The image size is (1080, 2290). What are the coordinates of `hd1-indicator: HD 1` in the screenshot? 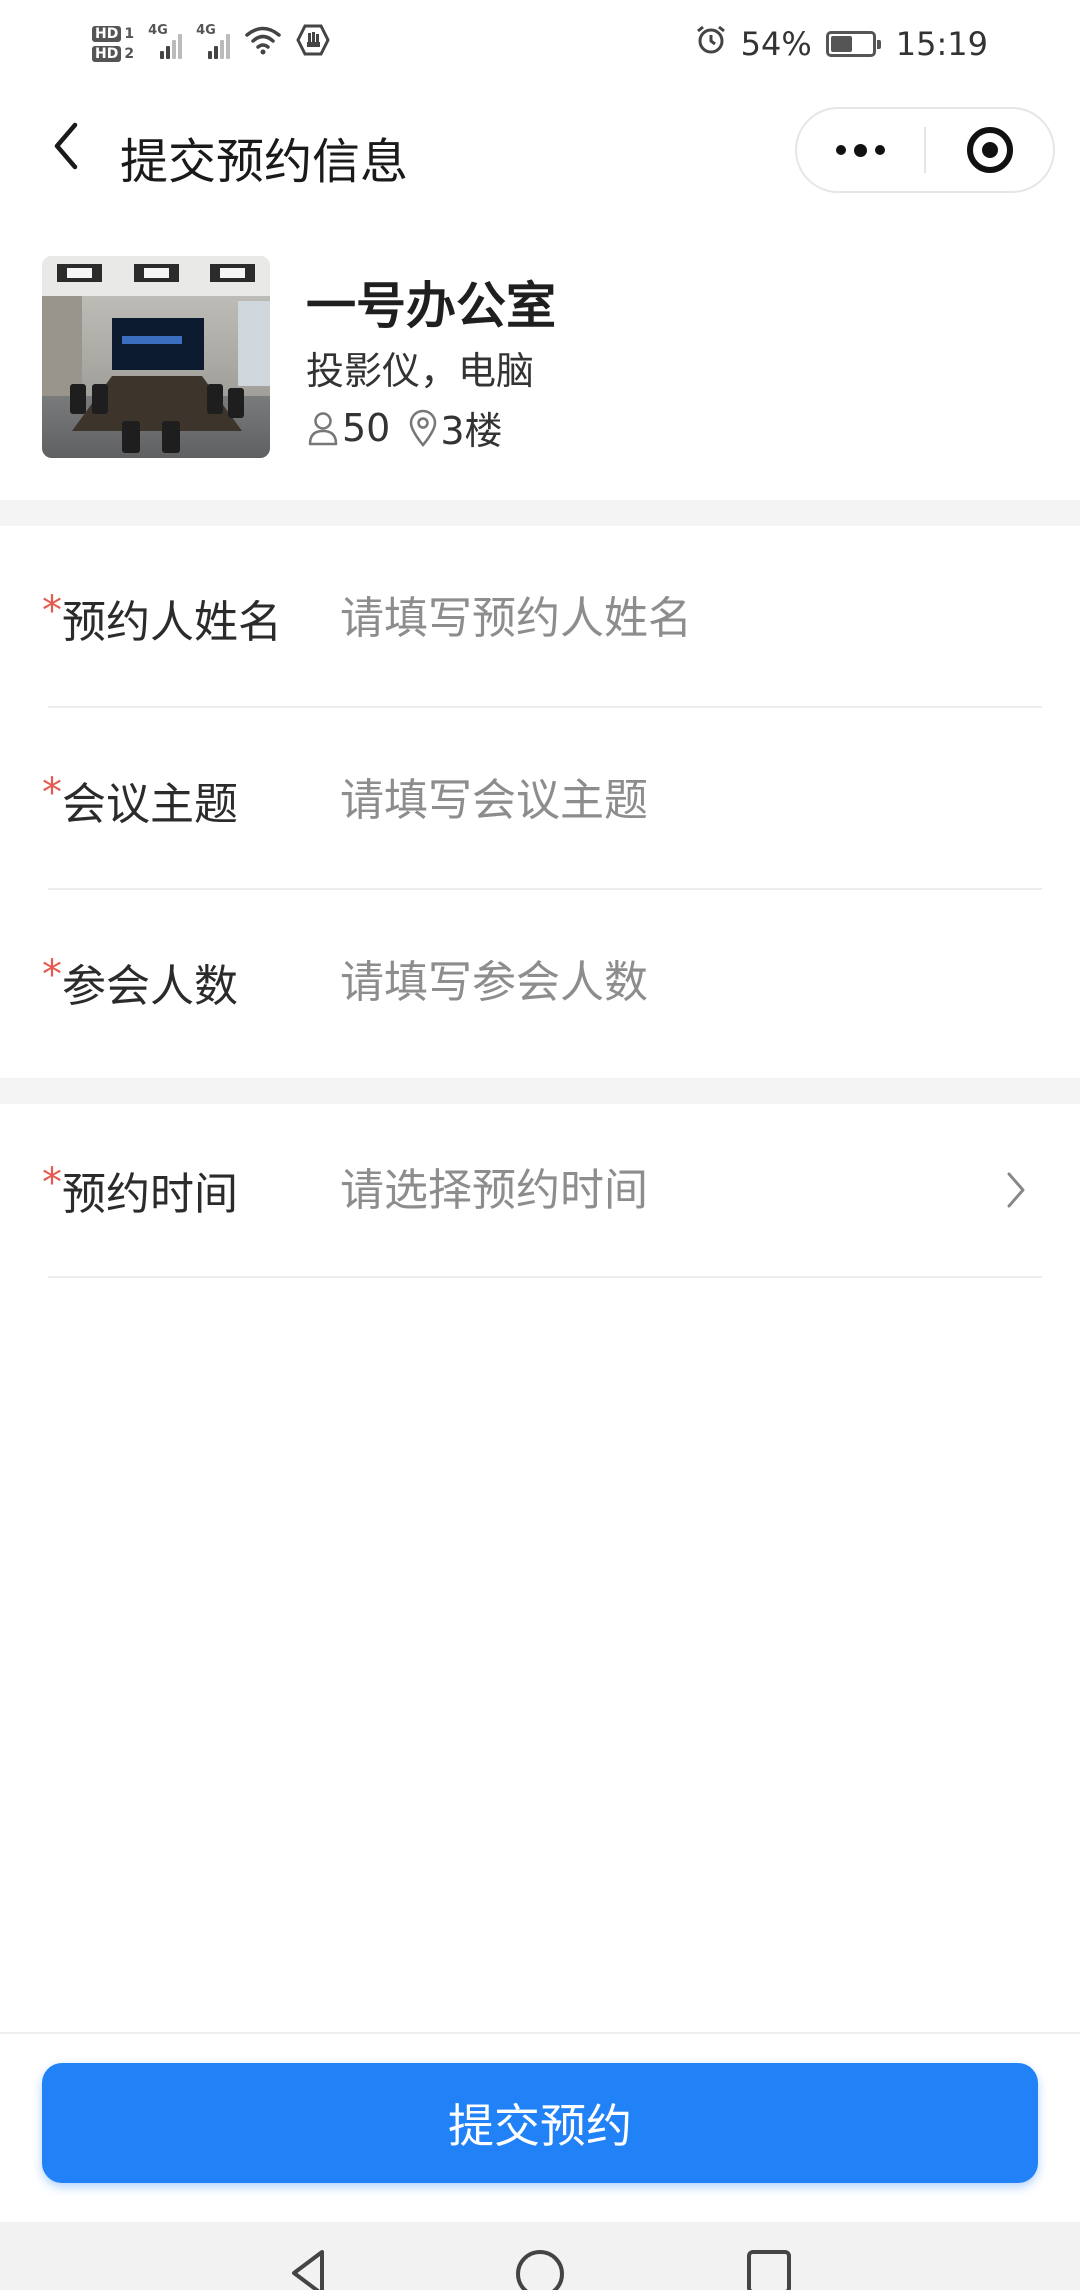 It's located at (113, 34).